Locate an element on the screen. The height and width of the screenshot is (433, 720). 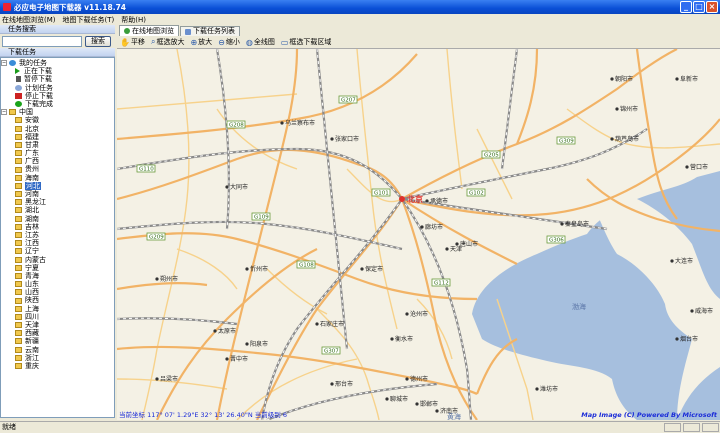
tree-node-province: 江西 is located at coordinates (57, 243).